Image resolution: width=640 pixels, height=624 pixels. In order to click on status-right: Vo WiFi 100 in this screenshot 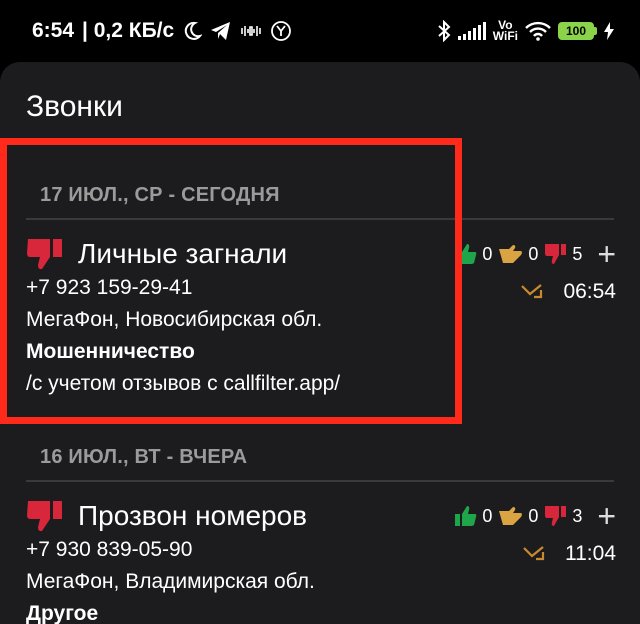, I will do `click(525, 31)`.